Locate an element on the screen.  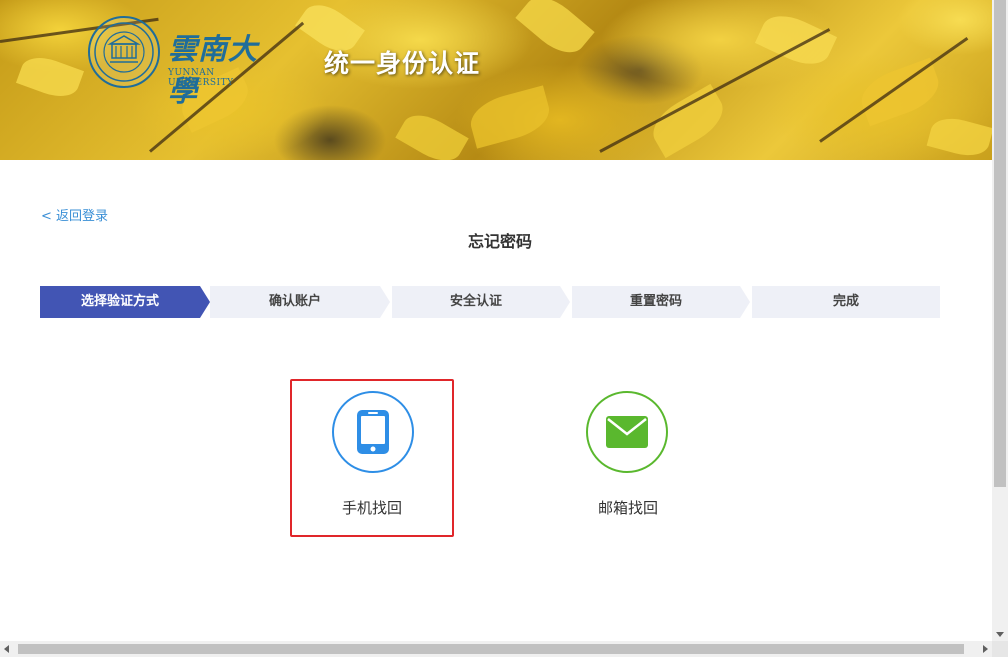
step-label: 安全认证 is located at coordinates (475, 301).